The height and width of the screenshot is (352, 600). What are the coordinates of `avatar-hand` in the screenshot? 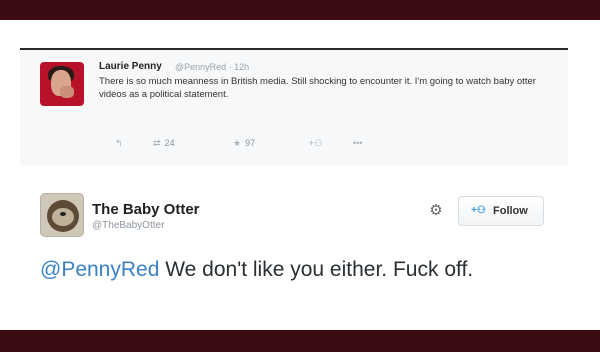 It's located at (67, 92).